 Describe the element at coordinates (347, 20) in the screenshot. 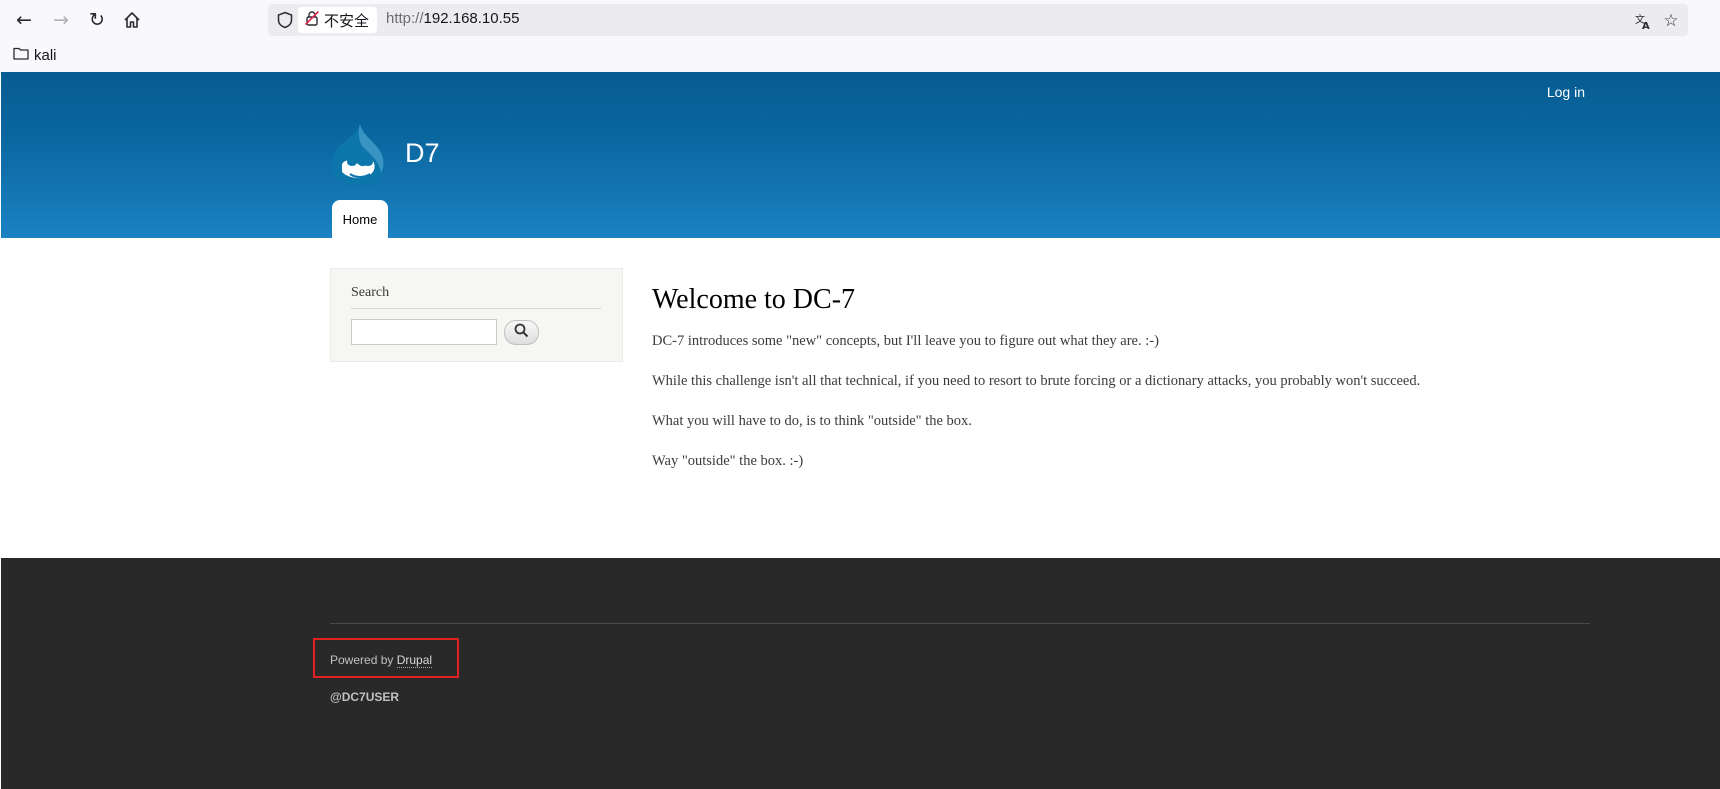

I see `security-label: 不安全` at that location.